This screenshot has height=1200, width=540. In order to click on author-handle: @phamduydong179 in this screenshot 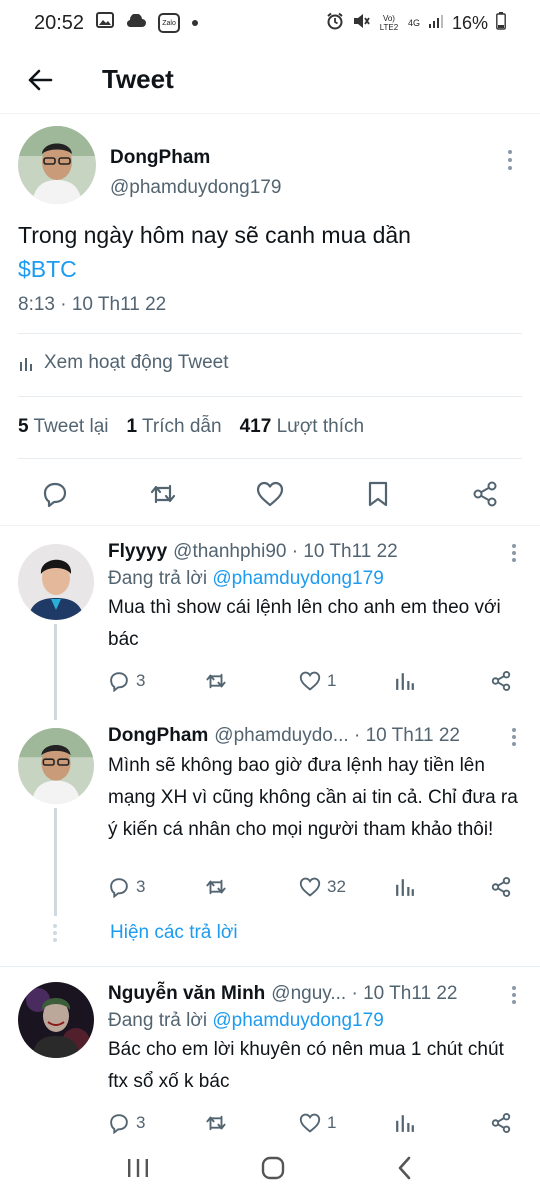, I will do `click(195, 188)`.